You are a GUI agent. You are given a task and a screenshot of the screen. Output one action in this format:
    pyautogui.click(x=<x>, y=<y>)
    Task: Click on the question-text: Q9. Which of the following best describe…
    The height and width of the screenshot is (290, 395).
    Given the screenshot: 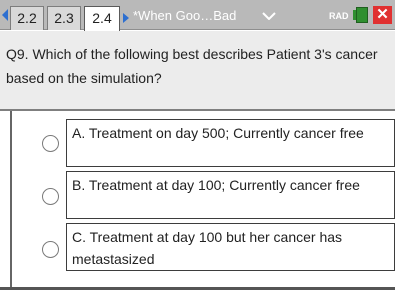 What is the action you would take?
    pyautogui.click(x=192, y=66)
    